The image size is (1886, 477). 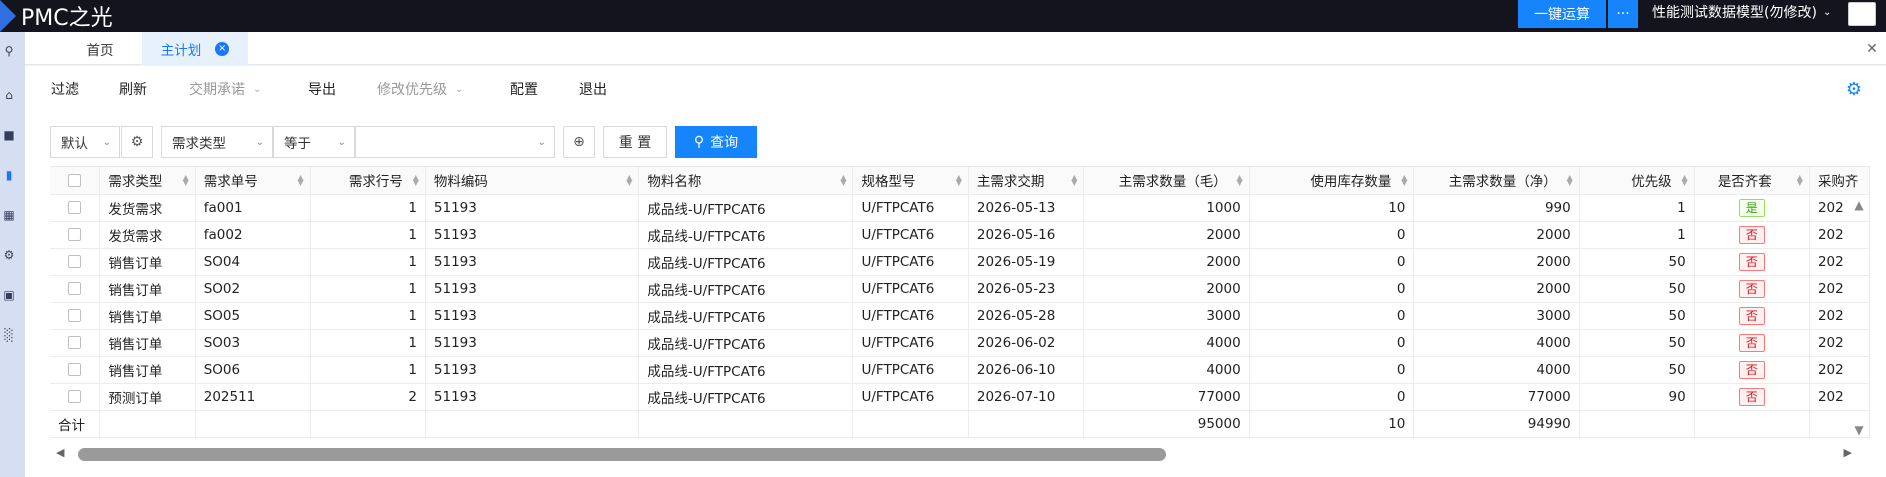 What do you see at coordinates (746, 181) in the screenshot?
I see `col-header: 物料名称 ▲ ▼` at bounding box center [746, 181].